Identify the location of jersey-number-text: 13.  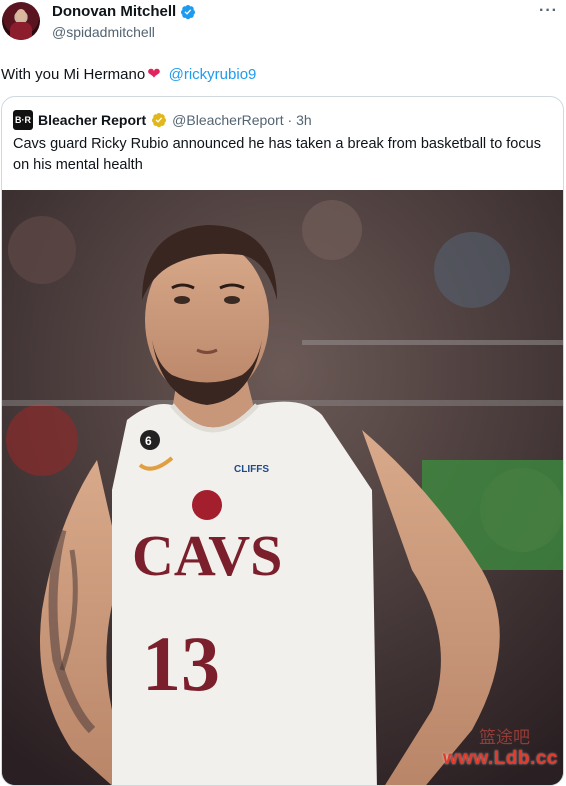
(181, 663).